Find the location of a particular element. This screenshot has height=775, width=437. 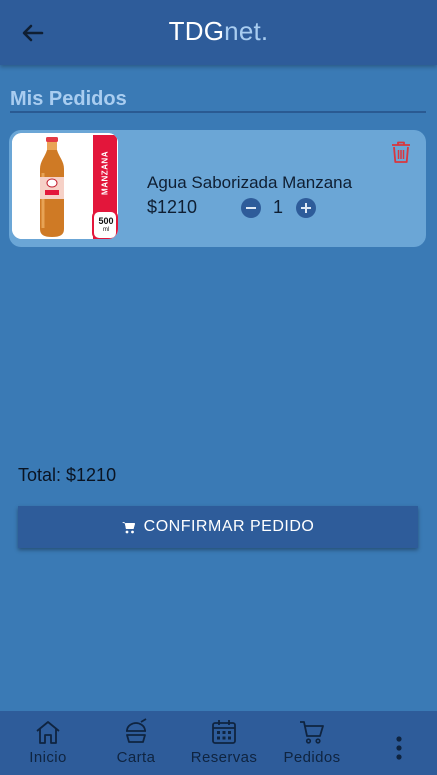

order-total: Total: $1210 is located at coordinates (67, 475).